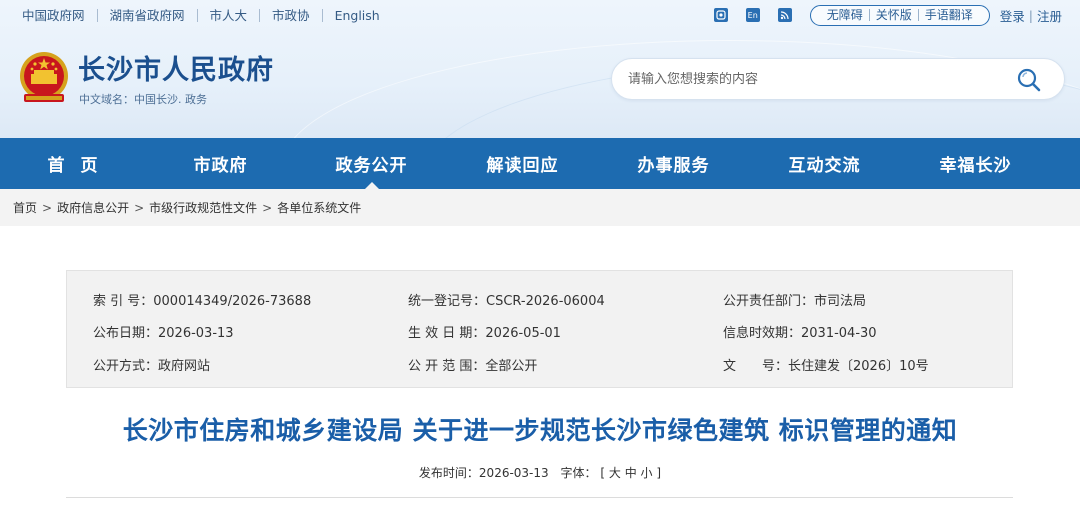  I want to click on breadcrumb-normative-documents: 市级行政规范性文件, so click(203, 207).